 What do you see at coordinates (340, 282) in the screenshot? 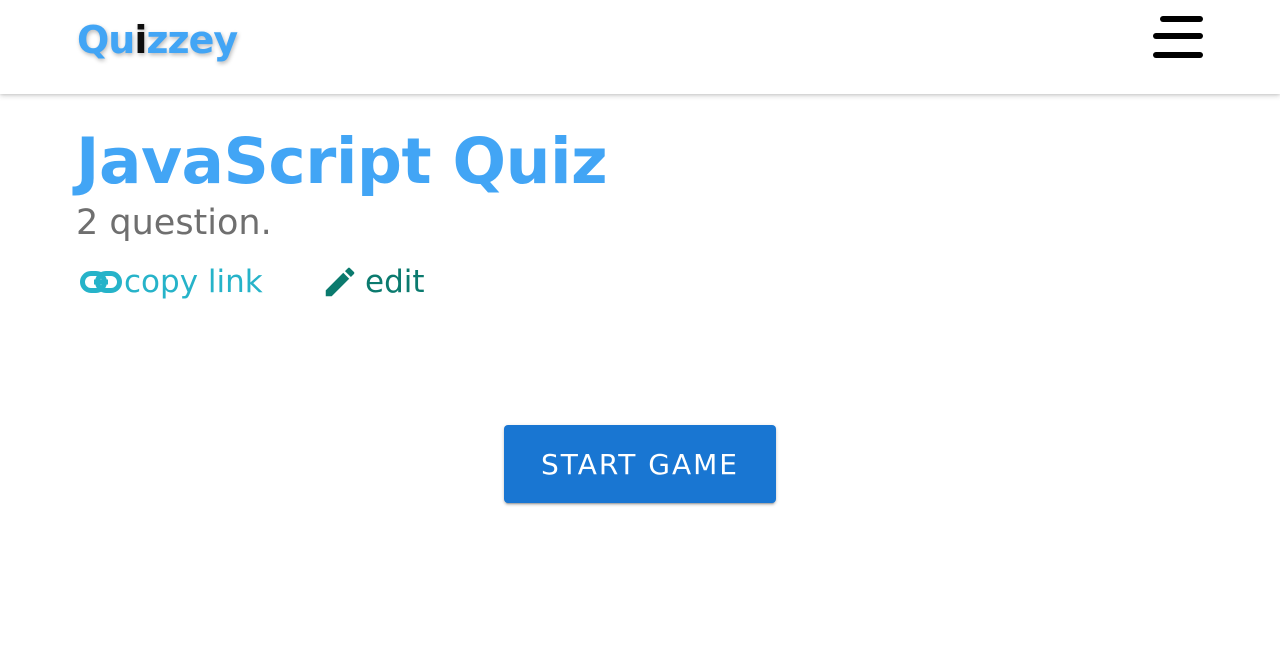
I see `pencil-icon` at bounding box center [340, 282].